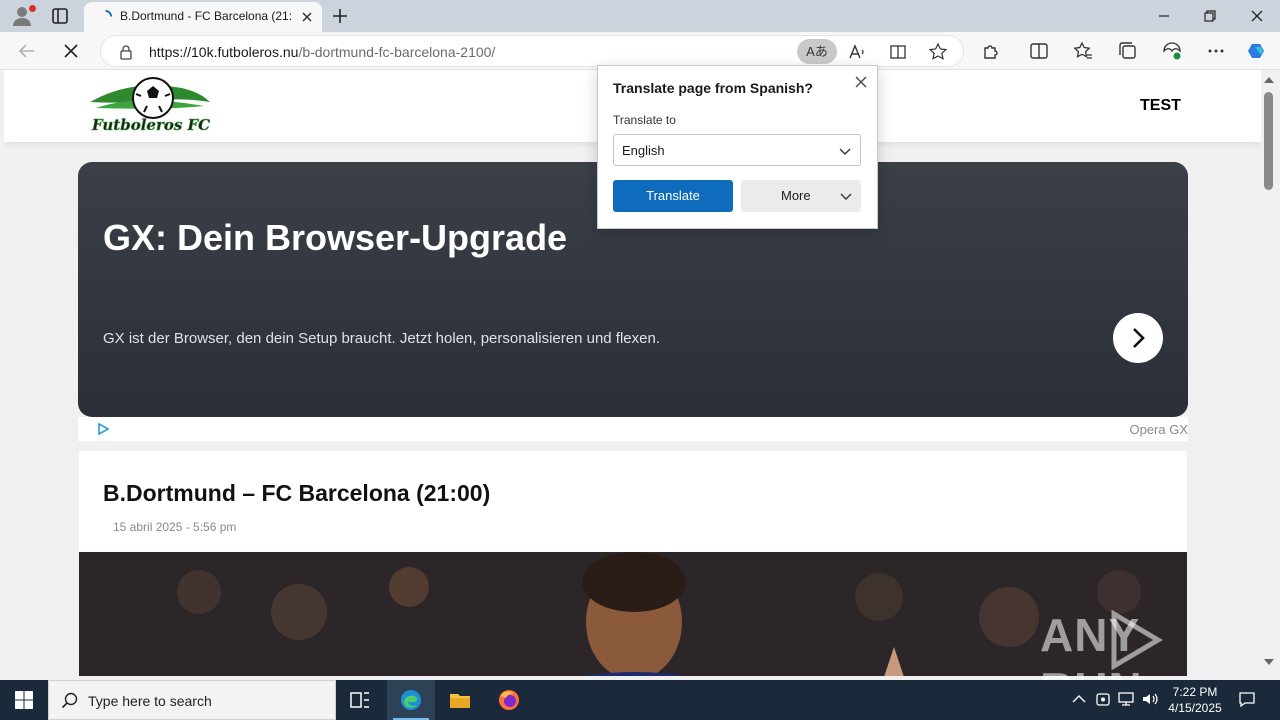  I want to click on lock-icon, so click(126, 52).